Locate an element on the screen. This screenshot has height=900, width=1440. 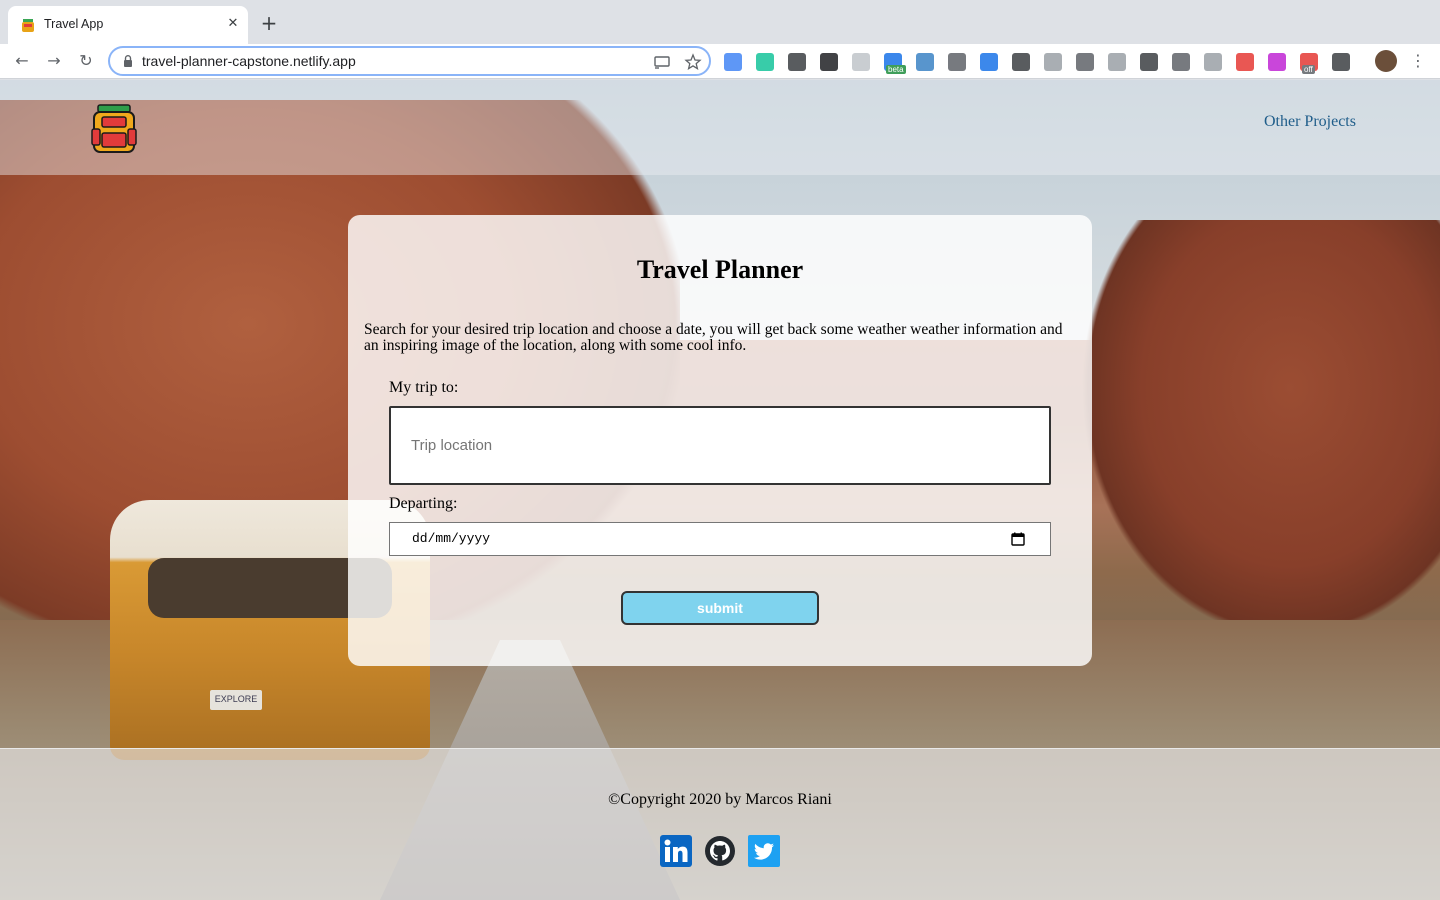
profile-avatar is located at coordinates (1386, 61).